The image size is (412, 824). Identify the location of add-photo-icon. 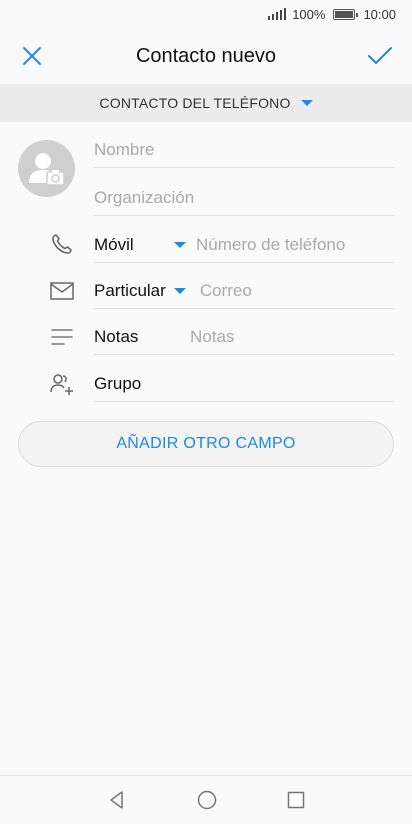
(47, 169).